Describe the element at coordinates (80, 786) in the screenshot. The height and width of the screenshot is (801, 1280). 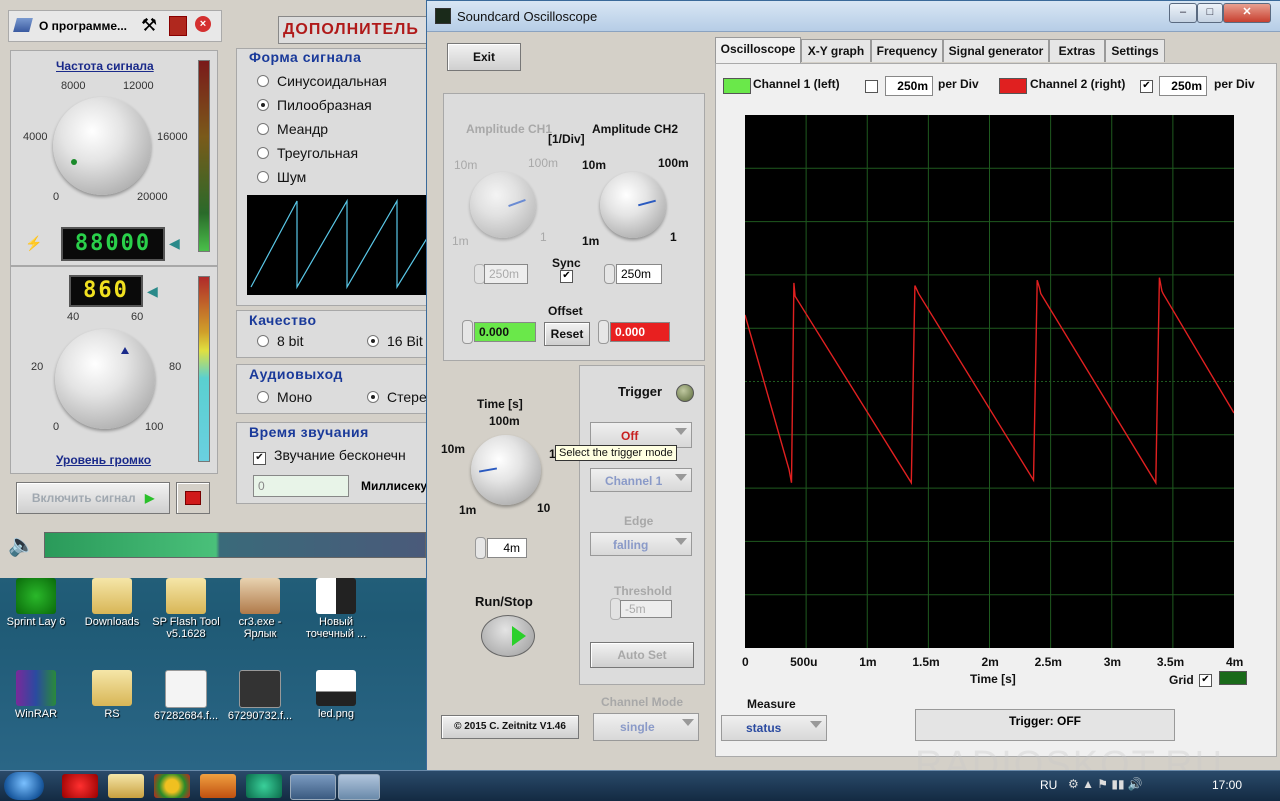
I see `opera-icon` at that location.